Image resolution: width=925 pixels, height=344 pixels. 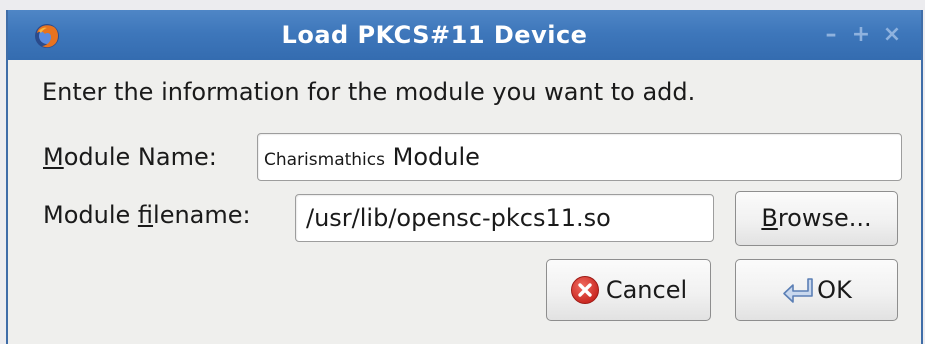 I want to click on module-name-value-large: Module, so click(x=432, y=157).